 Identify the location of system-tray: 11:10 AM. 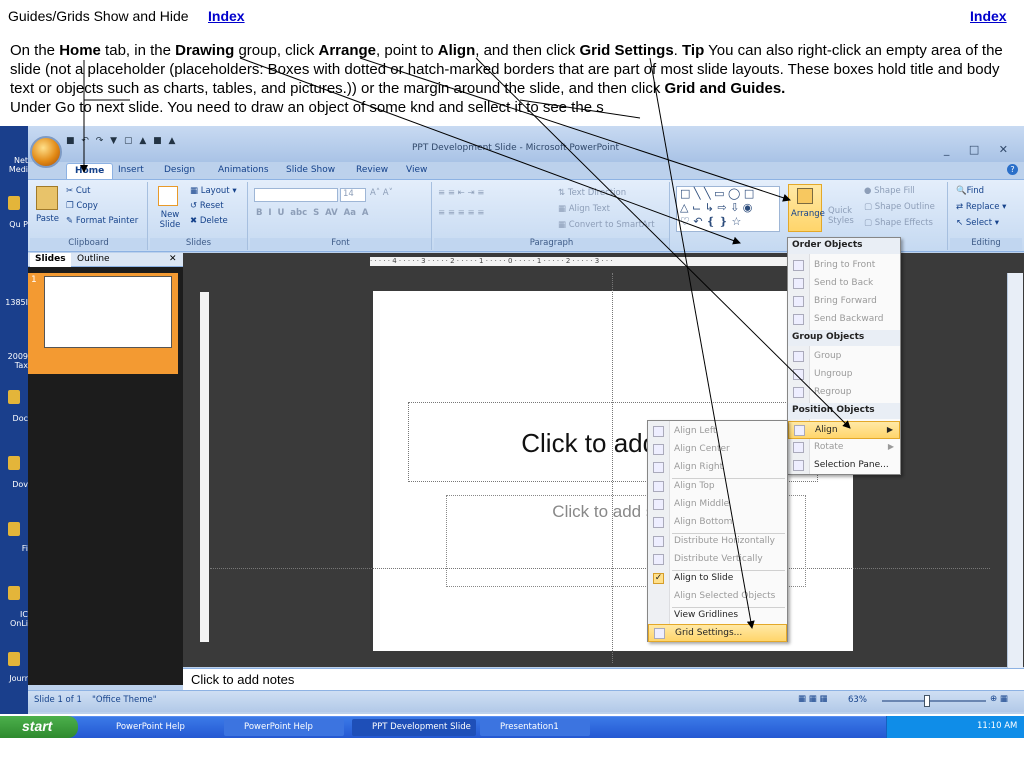
(955, 727).